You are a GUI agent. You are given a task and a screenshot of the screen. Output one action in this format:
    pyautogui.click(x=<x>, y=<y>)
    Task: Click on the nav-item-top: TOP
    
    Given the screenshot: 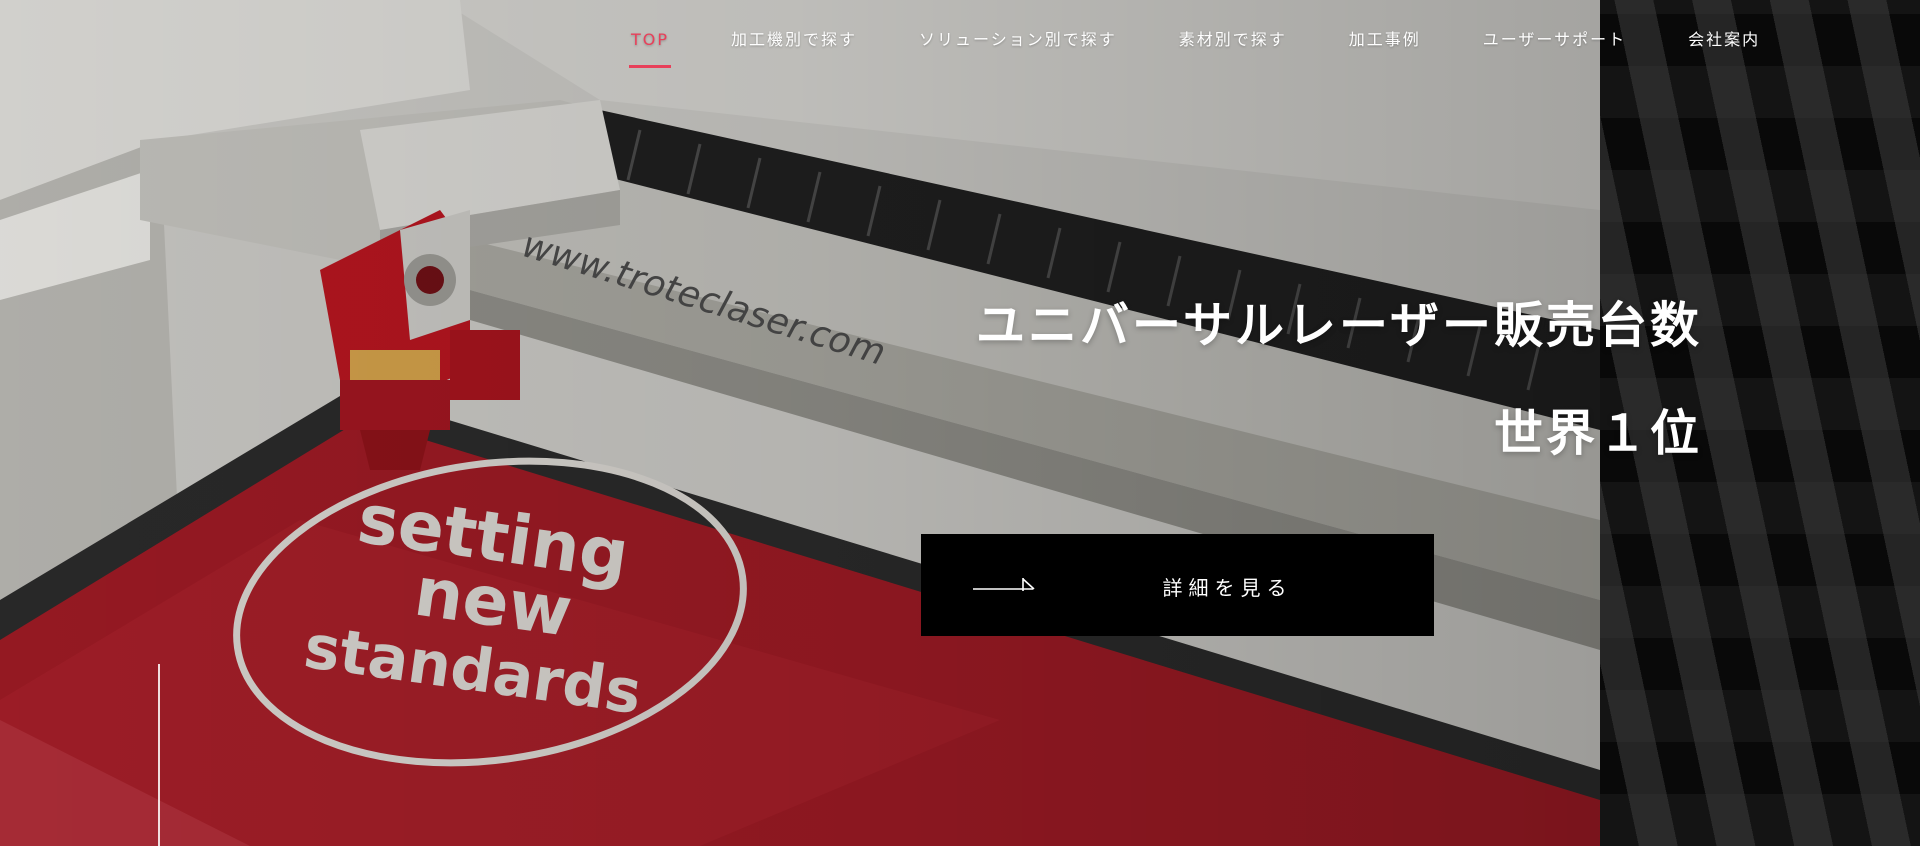 What is the action you would take?
    pyautogui.click(x=650, y=40)
    